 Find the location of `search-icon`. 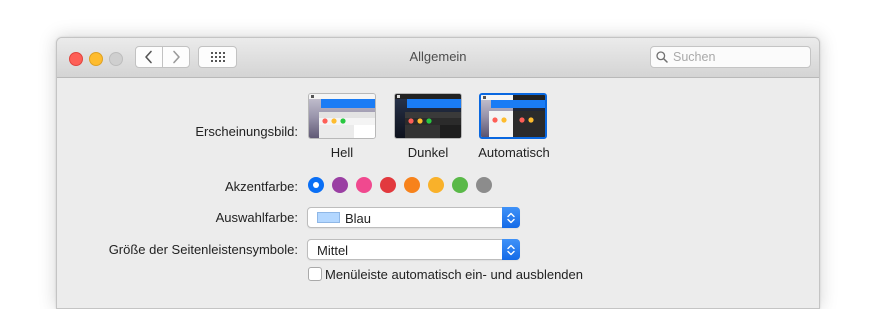

search-icon is located at coordinates (662, 57).